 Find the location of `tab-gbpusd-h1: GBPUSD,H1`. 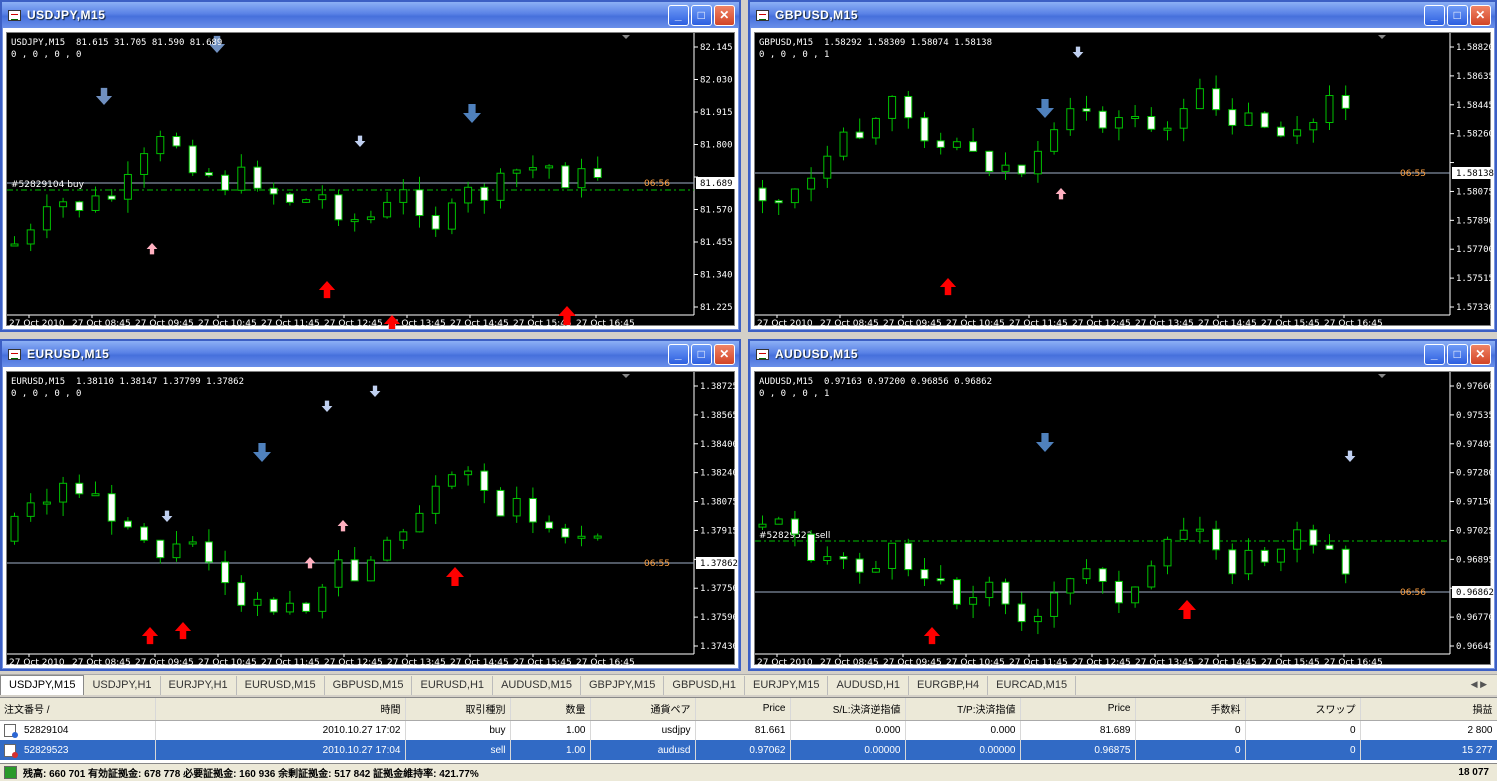

tab-gbpusd-h1: GBPUSD,H1 is located at coordinates (704, 685).